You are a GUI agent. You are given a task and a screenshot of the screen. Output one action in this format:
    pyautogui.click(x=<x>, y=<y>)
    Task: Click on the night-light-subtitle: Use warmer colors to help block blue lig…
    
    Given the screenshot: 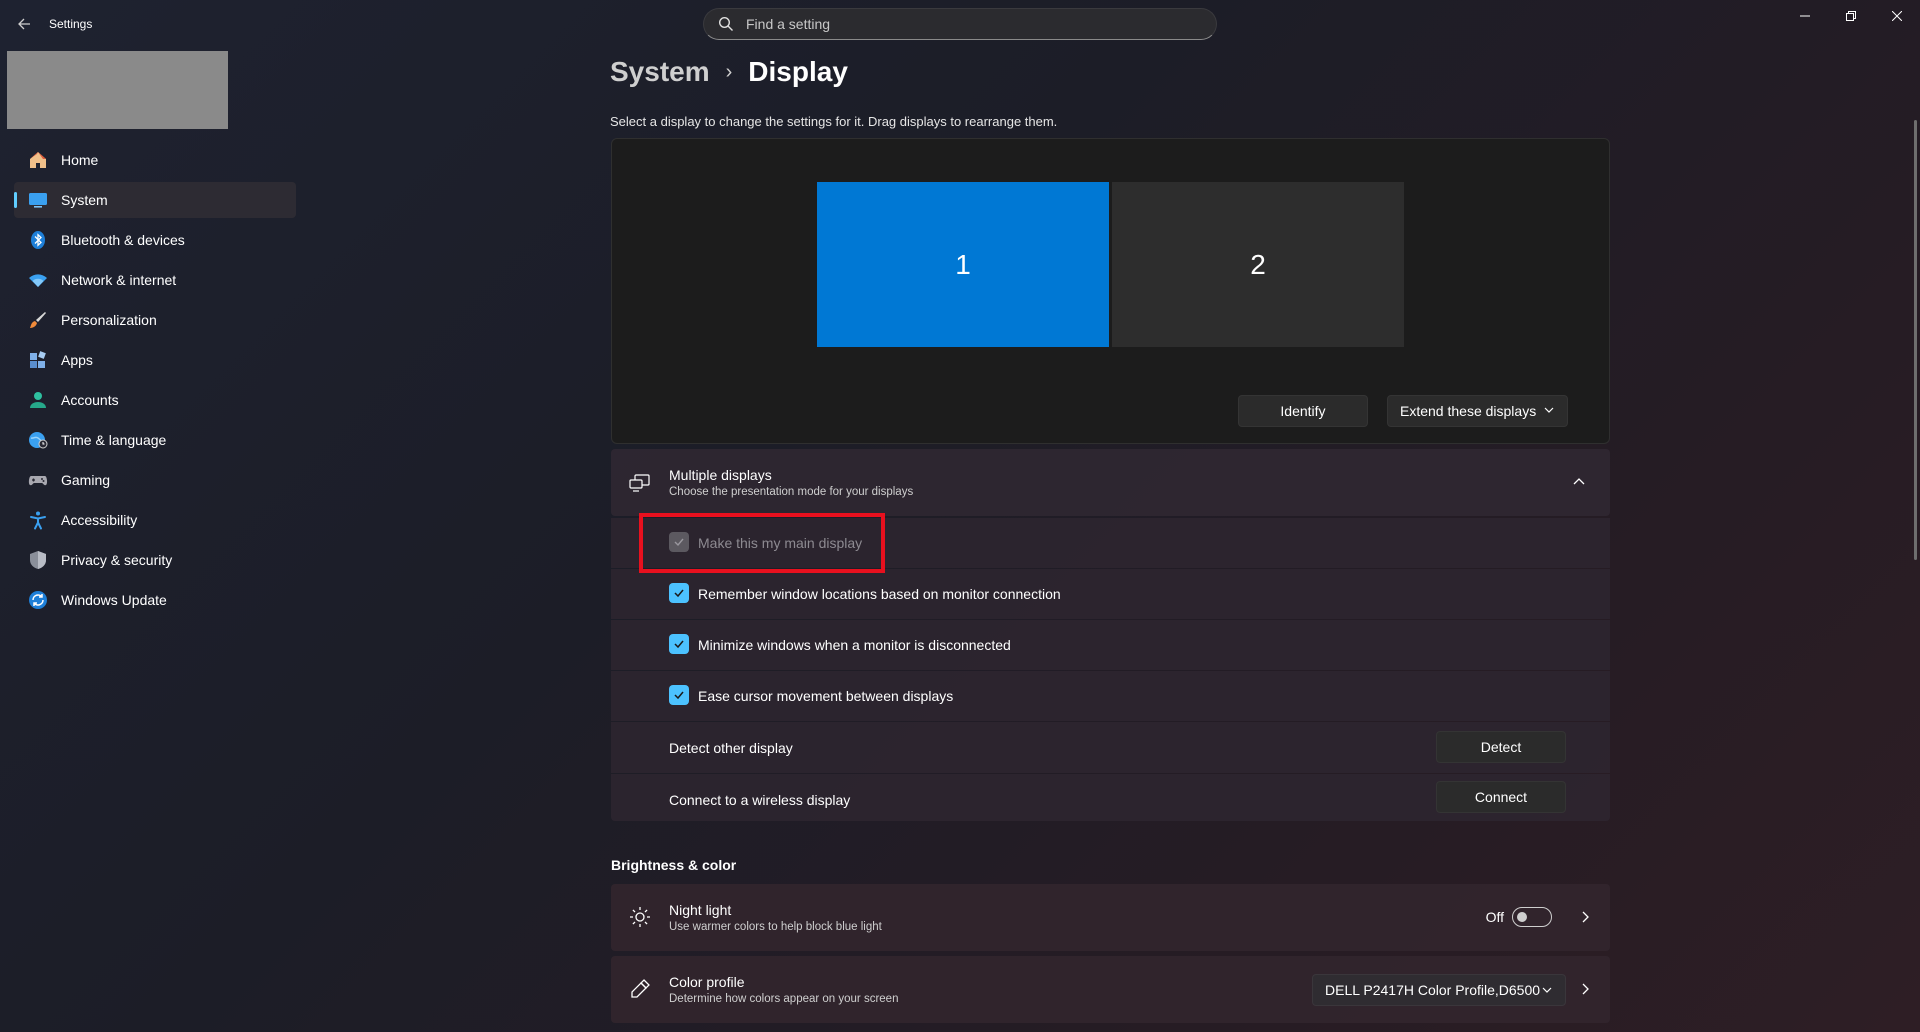 What is the action you would take?
    pyautogui.click(x=775, y=927)
    